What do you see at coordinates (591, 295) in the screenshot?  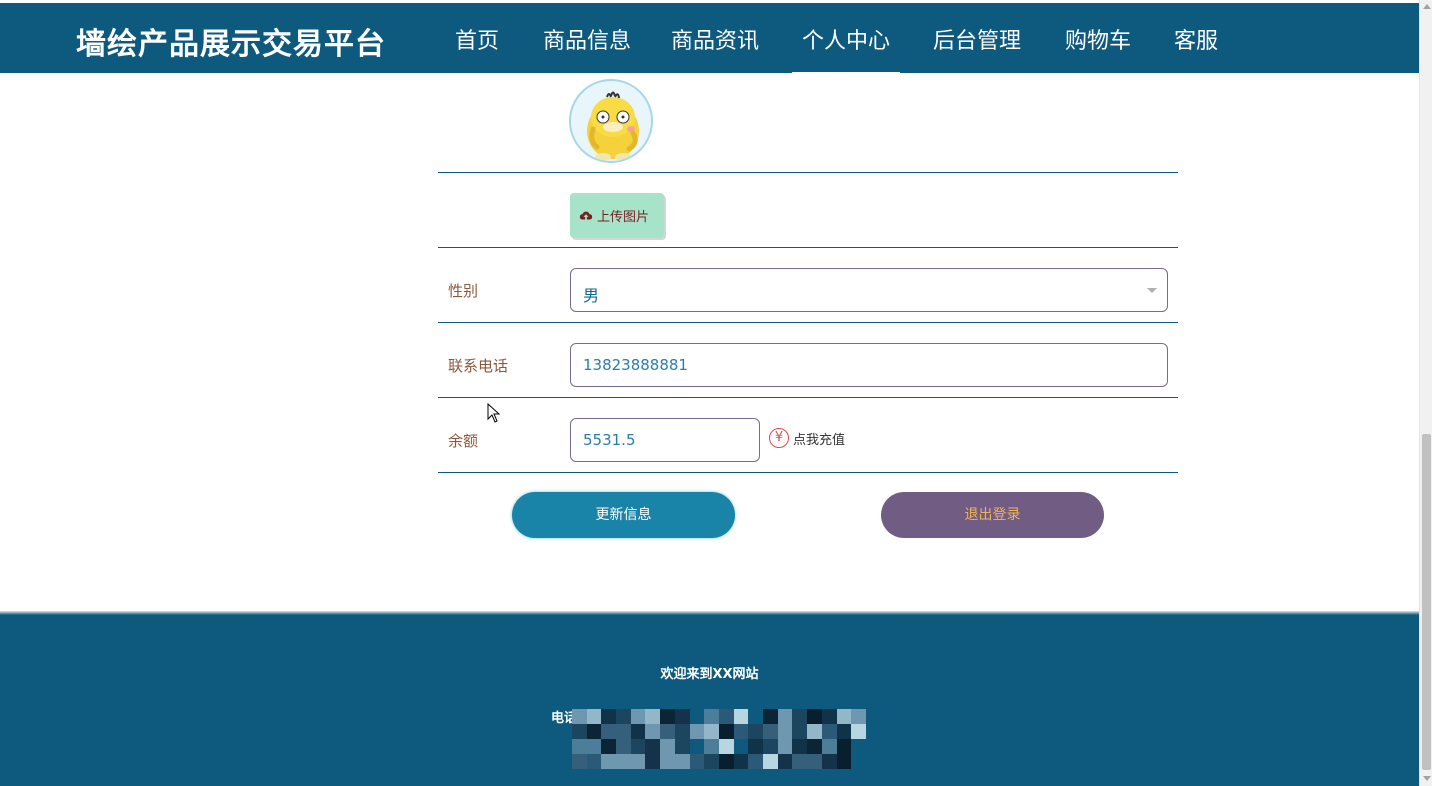 I see `gender-select-value: 男` at bounding box center [591, 295].